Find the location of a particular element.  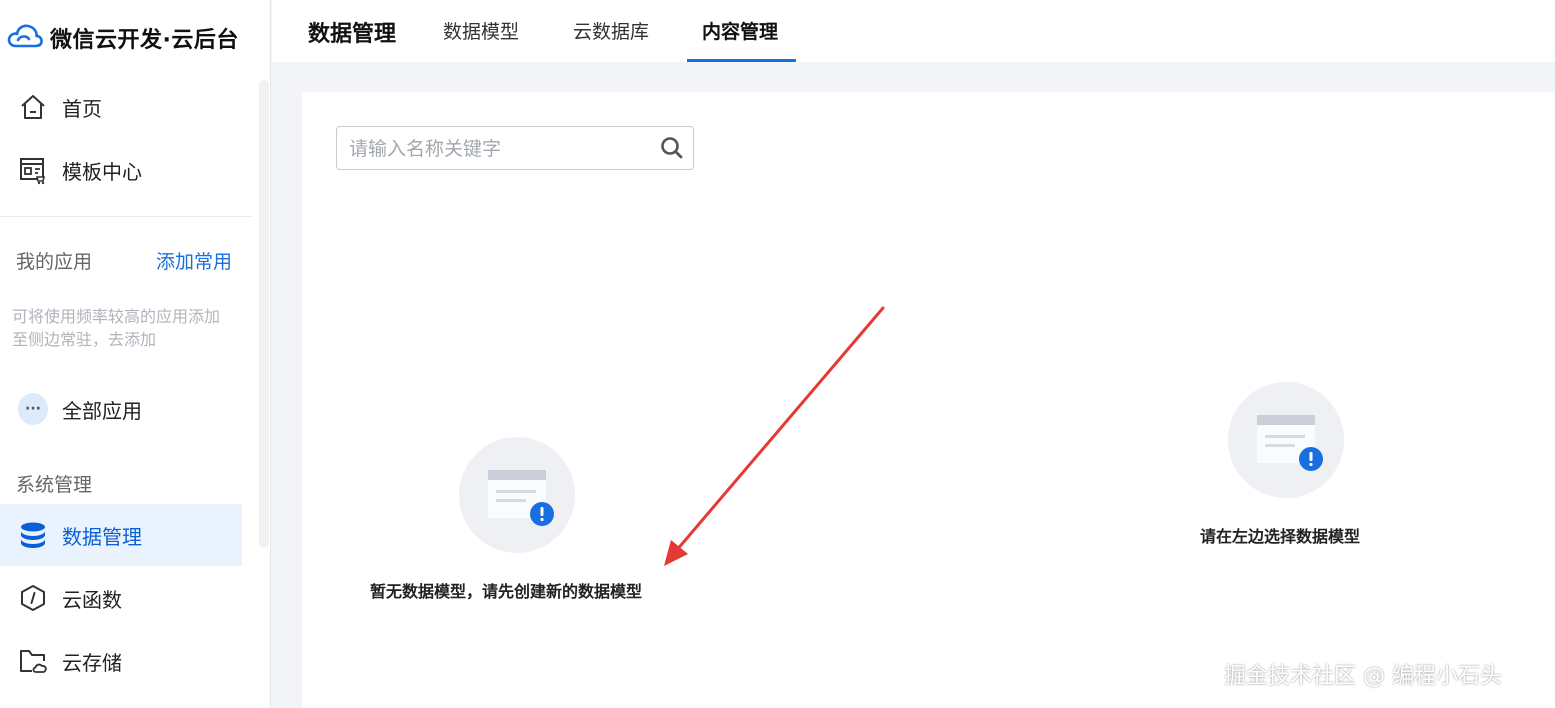

select-model-message: 请在左边选择数据模型 is located at coordinates (1280, 536).